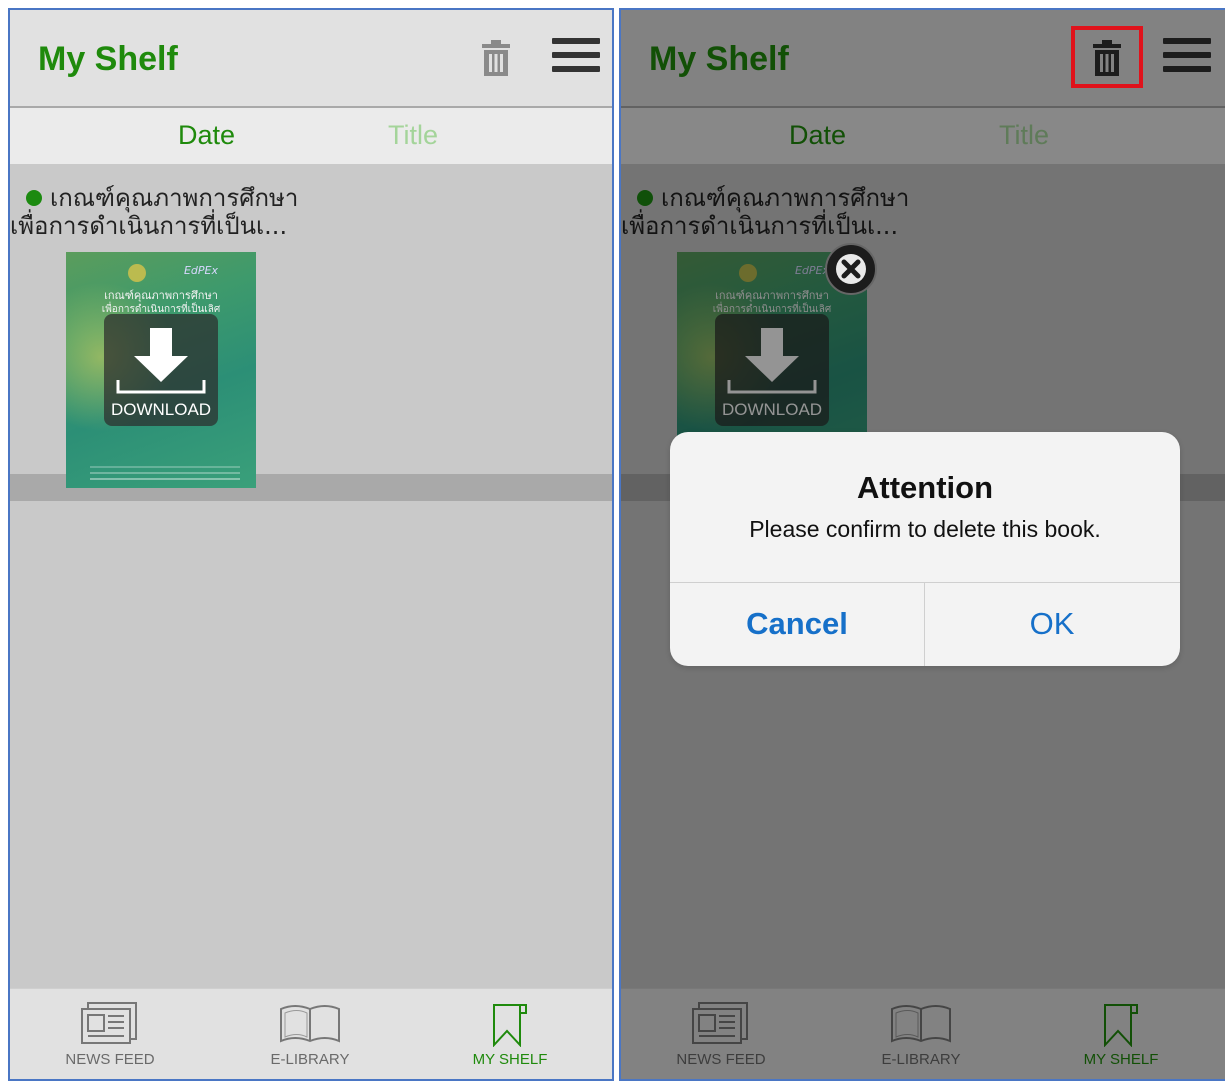 This screenshot has width=1225, height=1081. What do you see at coordinates (137, 273) in the screenshot?
I see `cover-seal-icon` at bounding box center [137, 273].